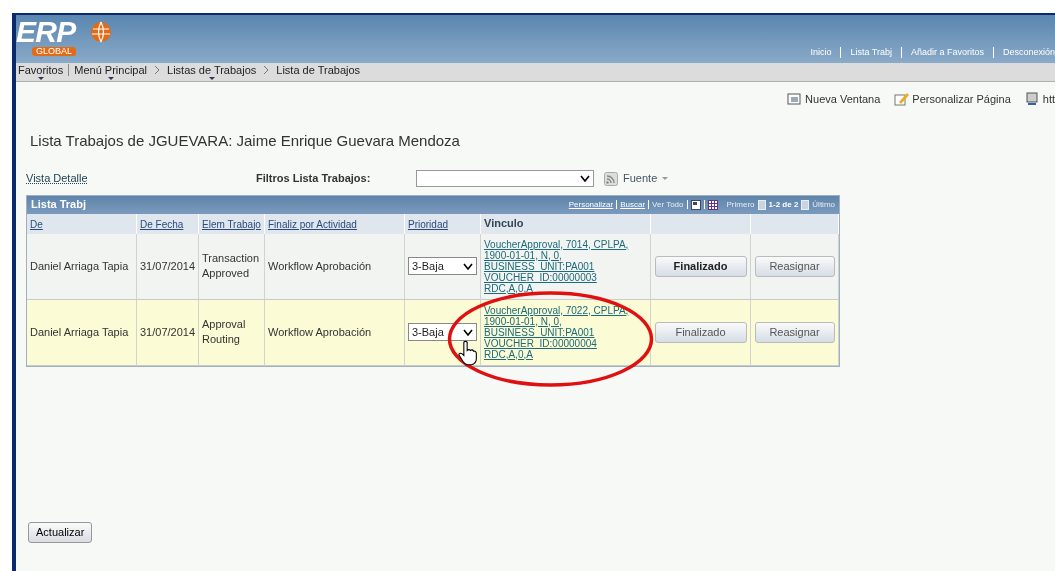 The image size is (1055, 571). Describe the element at coordinates (611, 178) in the screenshot. I see `feed-icon` at that location.